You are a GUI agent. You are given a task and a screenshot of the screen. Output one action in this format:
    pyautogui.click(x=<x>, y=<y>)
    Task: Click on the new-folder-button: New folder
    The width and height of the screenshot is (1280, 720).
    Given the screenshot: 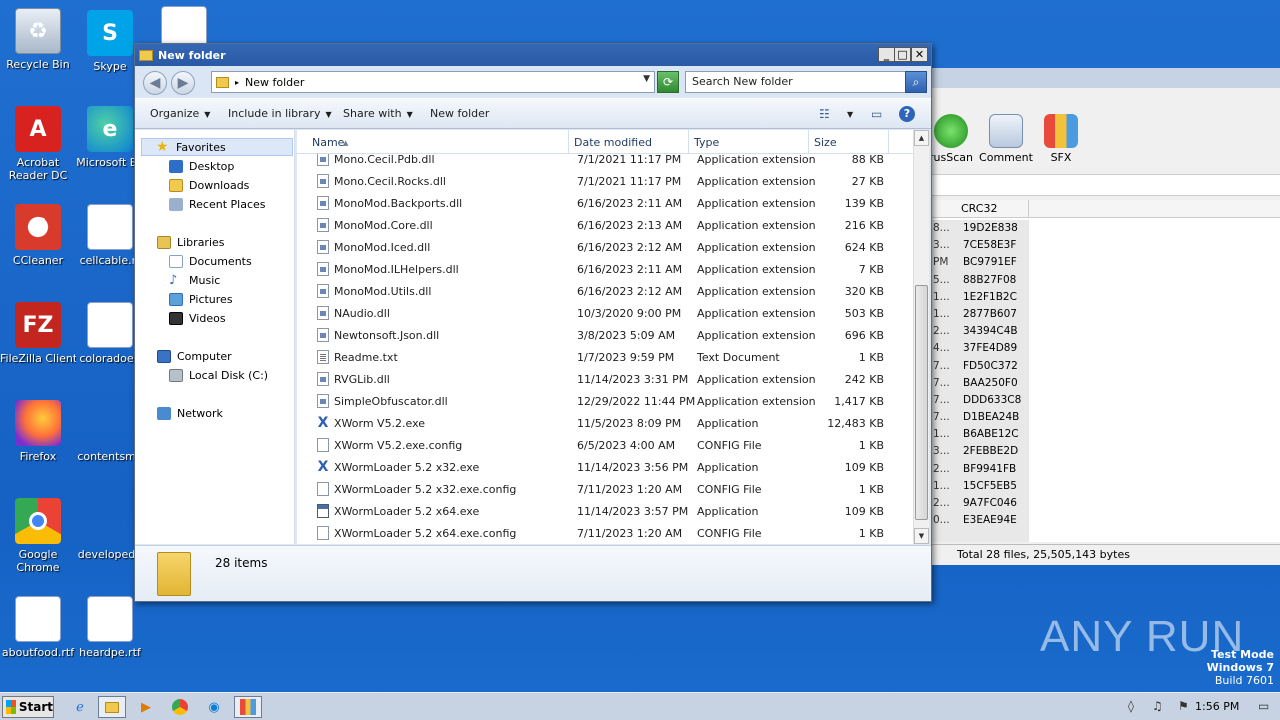 What is the action you would take?
    pyautogui.click(x=459, y=113)
    